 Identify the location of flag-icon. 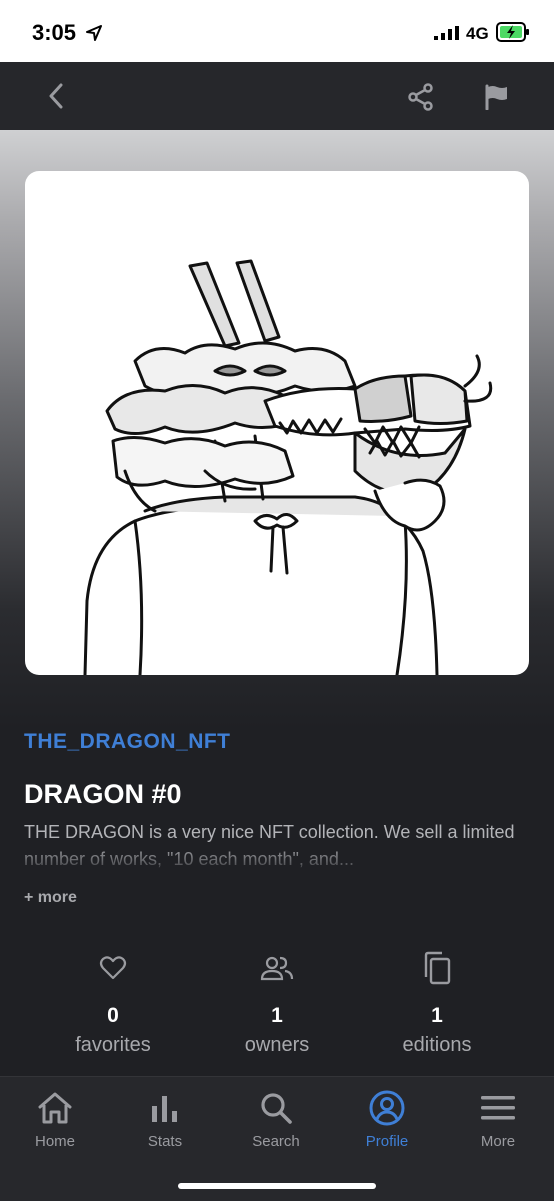
(496, 97).